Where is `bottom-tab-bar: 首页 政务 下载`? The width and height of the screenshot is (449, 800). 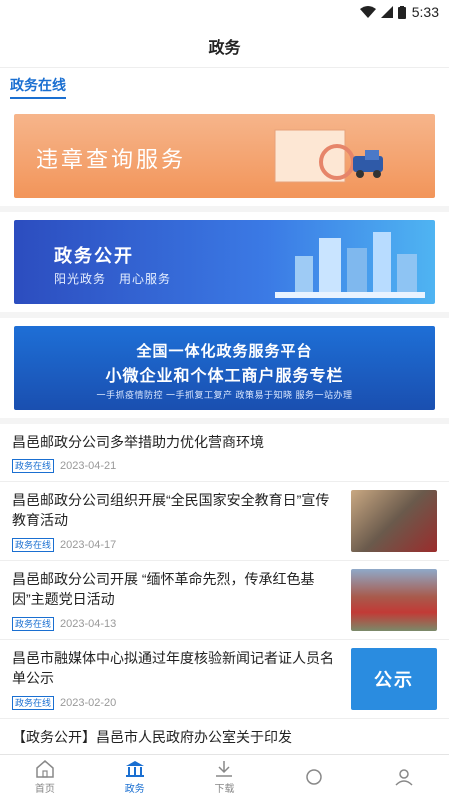
bottom-tab-bar: 首页 政务 下载 is located at coordinates (224, 777).